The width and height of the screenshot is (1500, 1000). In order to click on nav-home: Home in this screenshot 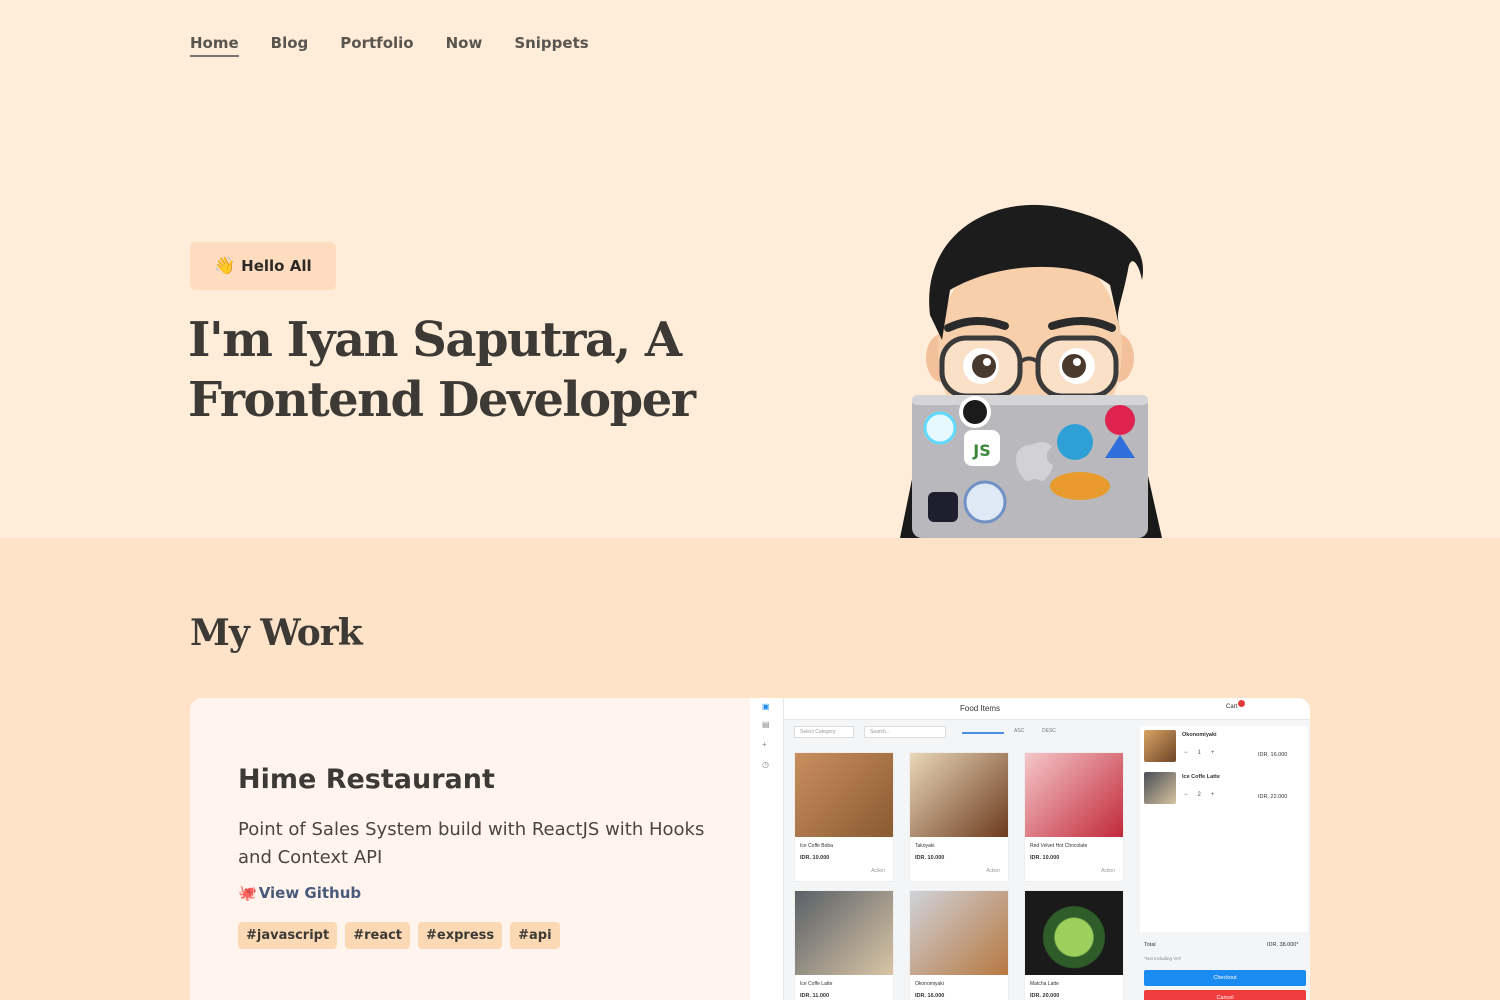, I will do `click(214, 45)`.